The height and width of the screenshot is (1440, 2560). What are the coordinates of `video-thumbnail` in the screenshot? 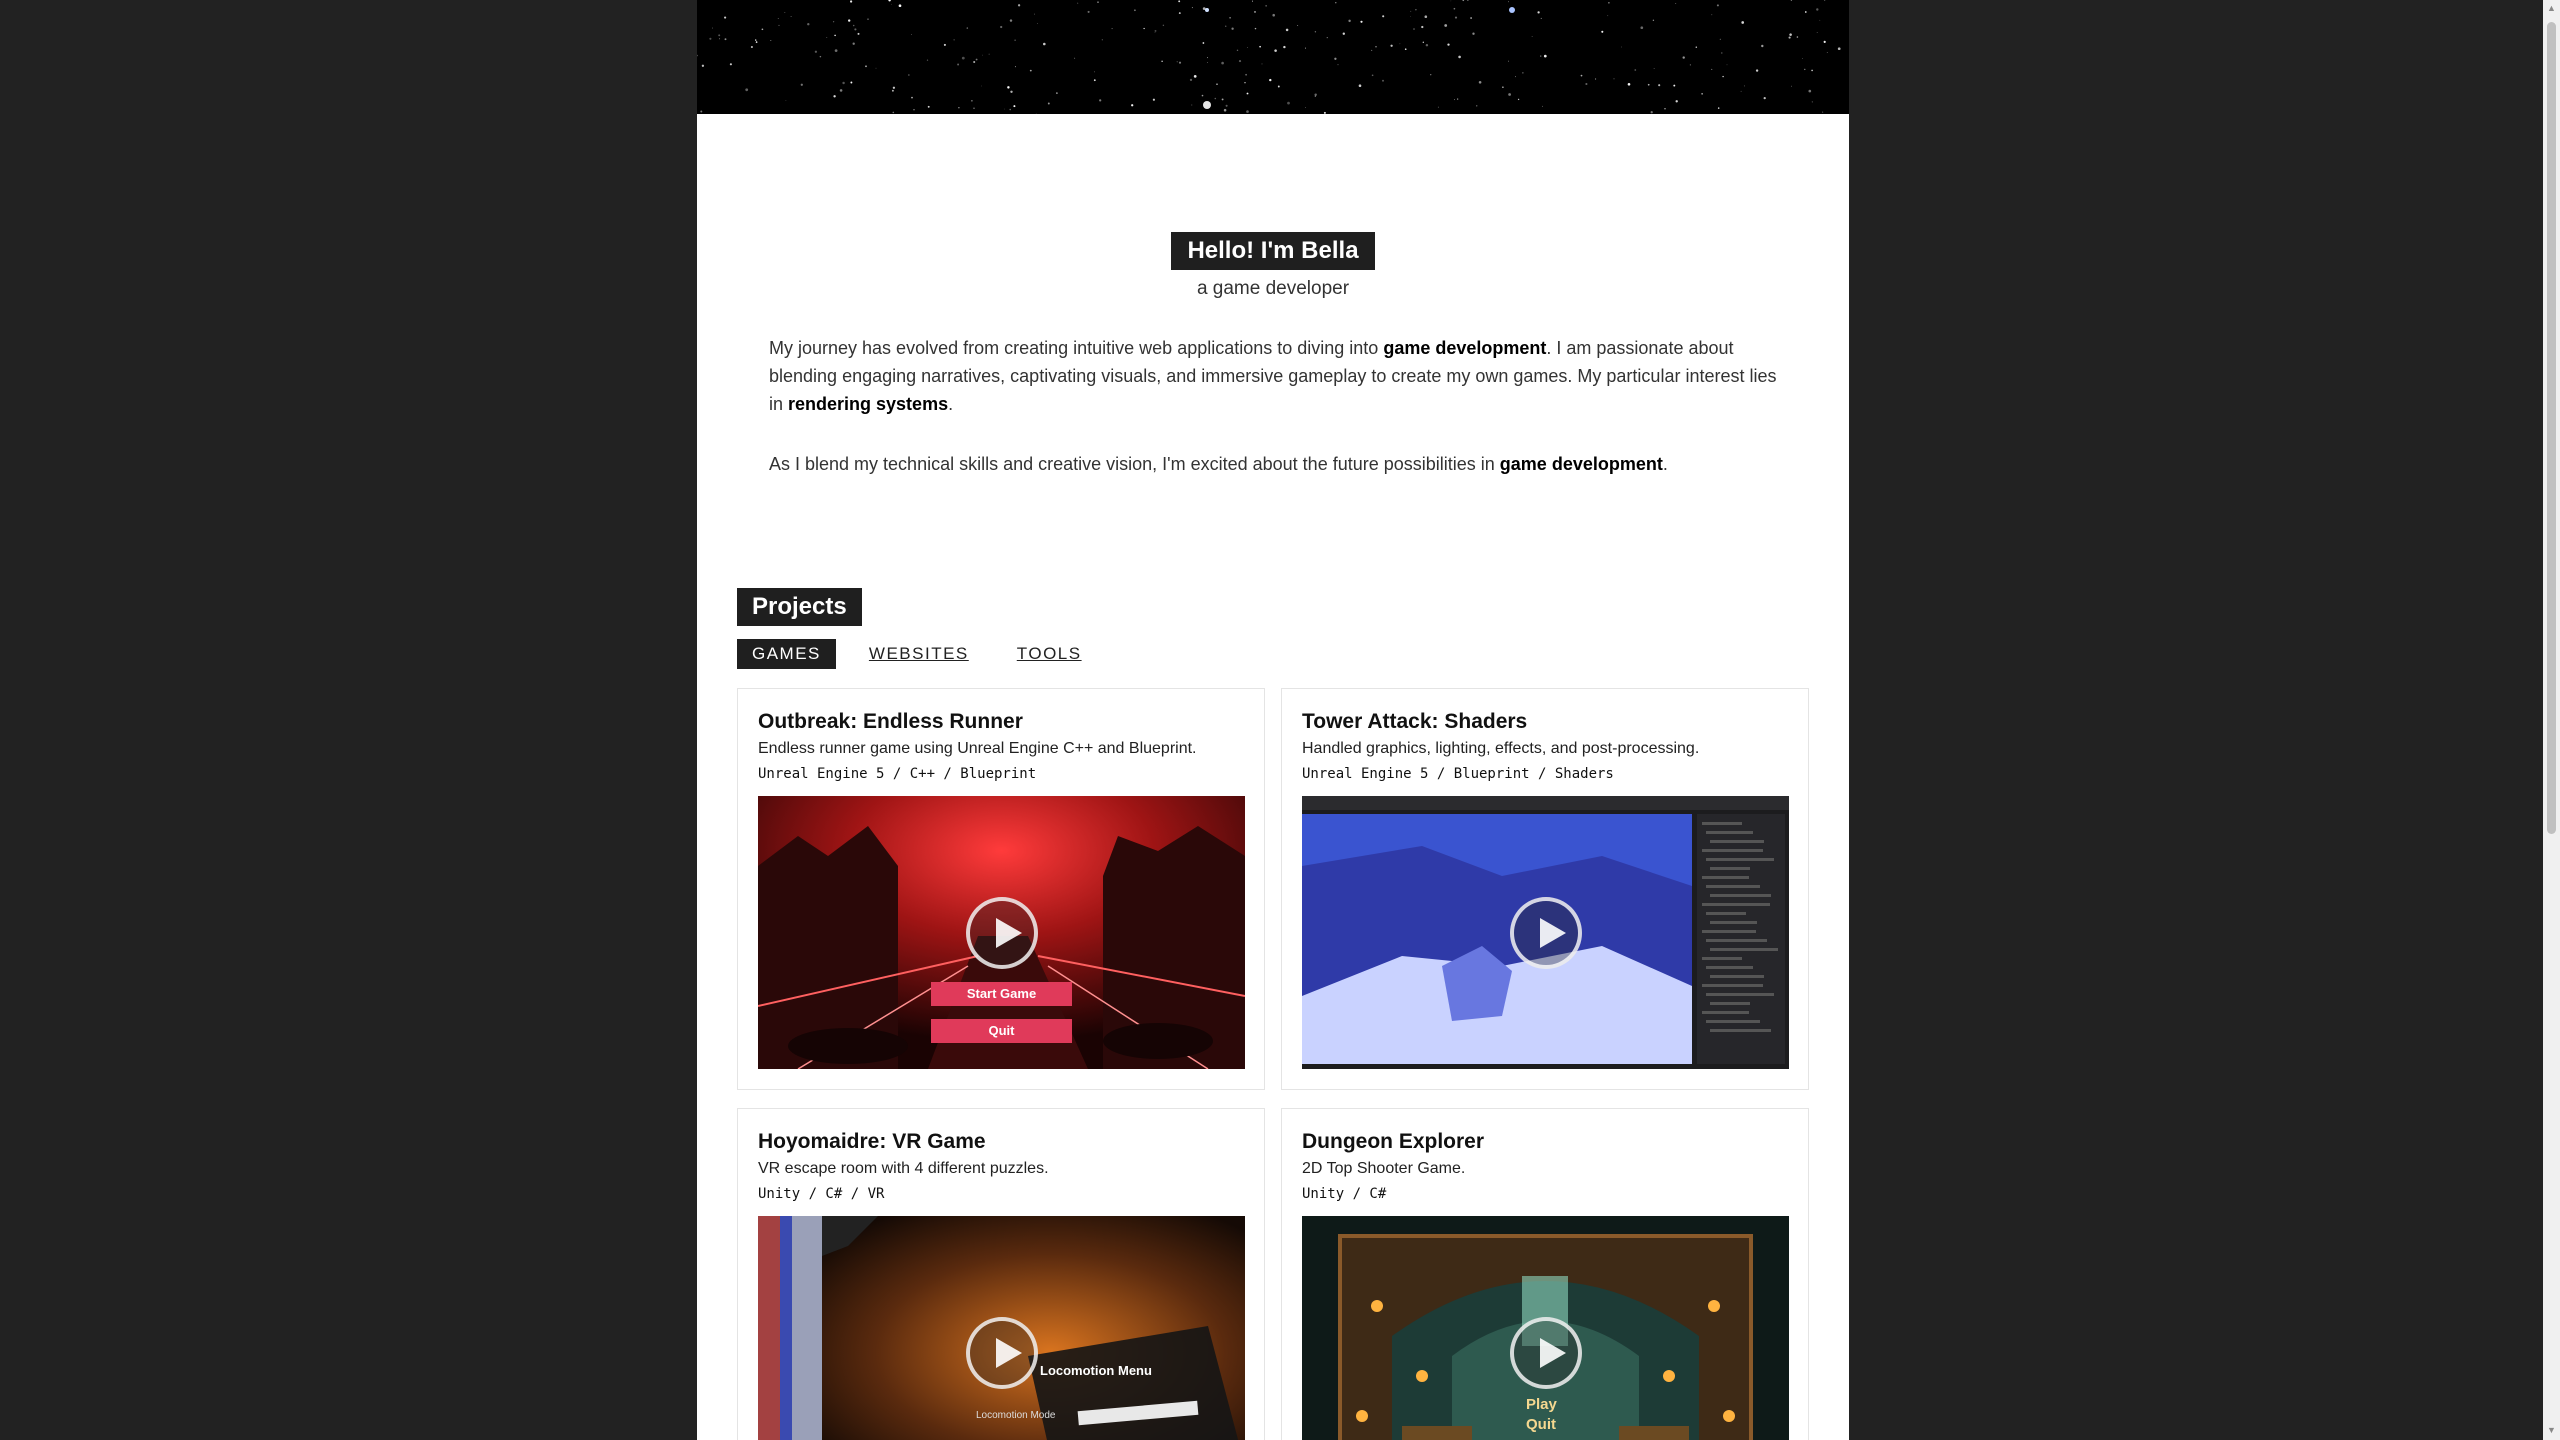 It's located at (1545, 932).